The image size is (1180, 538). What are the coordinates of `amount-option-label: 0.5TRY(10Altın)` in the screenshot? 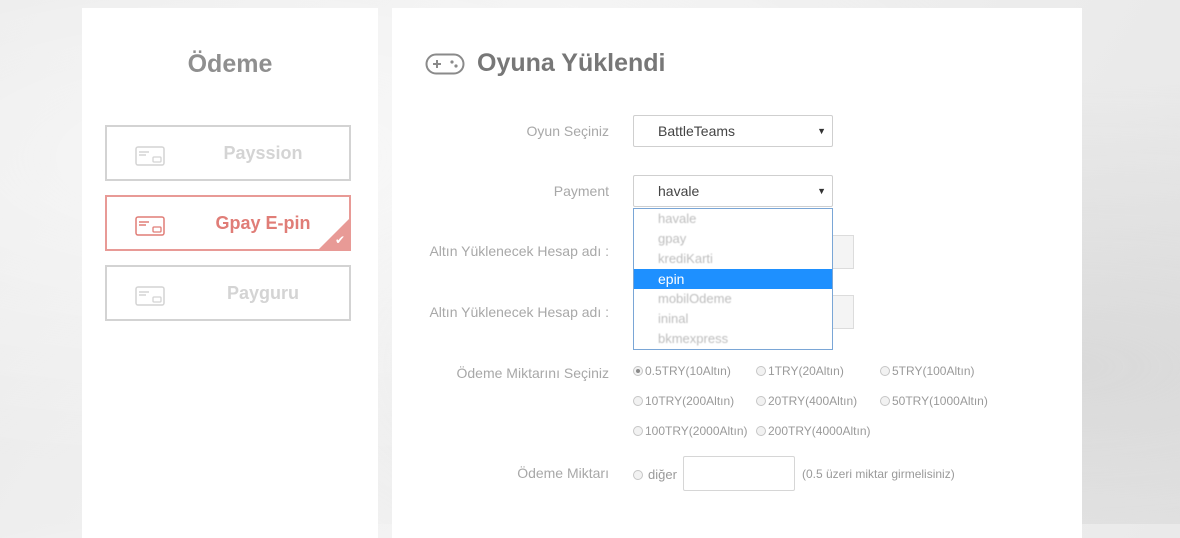 It's located at (688, 371).